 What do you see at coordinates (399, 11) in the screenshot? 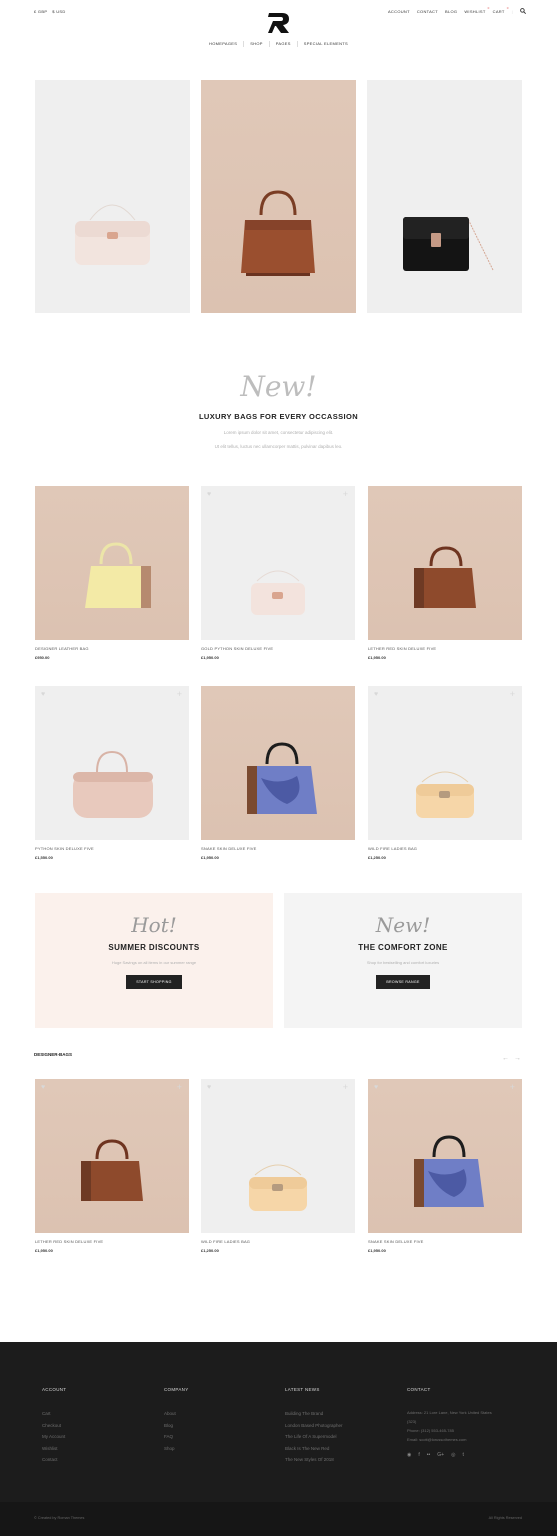
I see `nav-account: ACCOUNT` at bounding box center [399, 11].